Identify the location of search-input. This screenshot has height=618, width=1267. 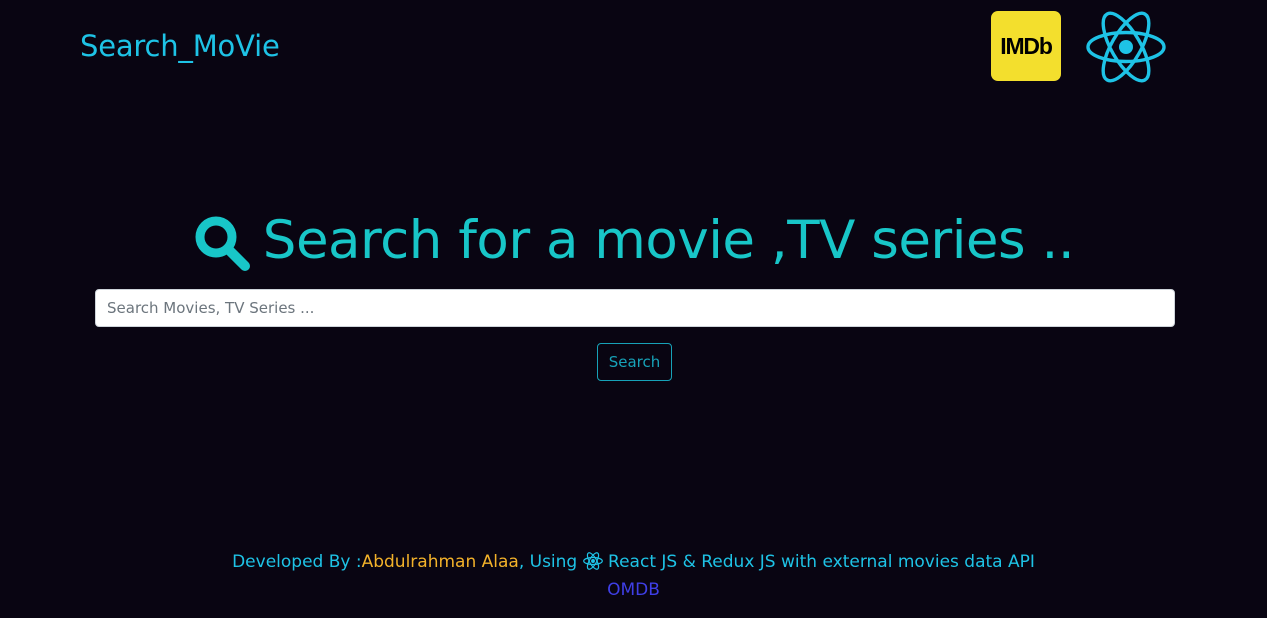
(635, 308).